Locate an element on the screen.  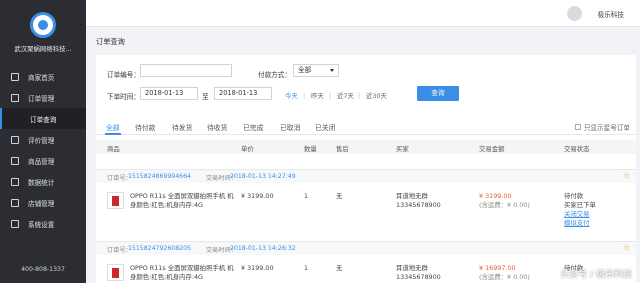
sidebar-item-home: 商家首页 is located at coordinates (43, 76).